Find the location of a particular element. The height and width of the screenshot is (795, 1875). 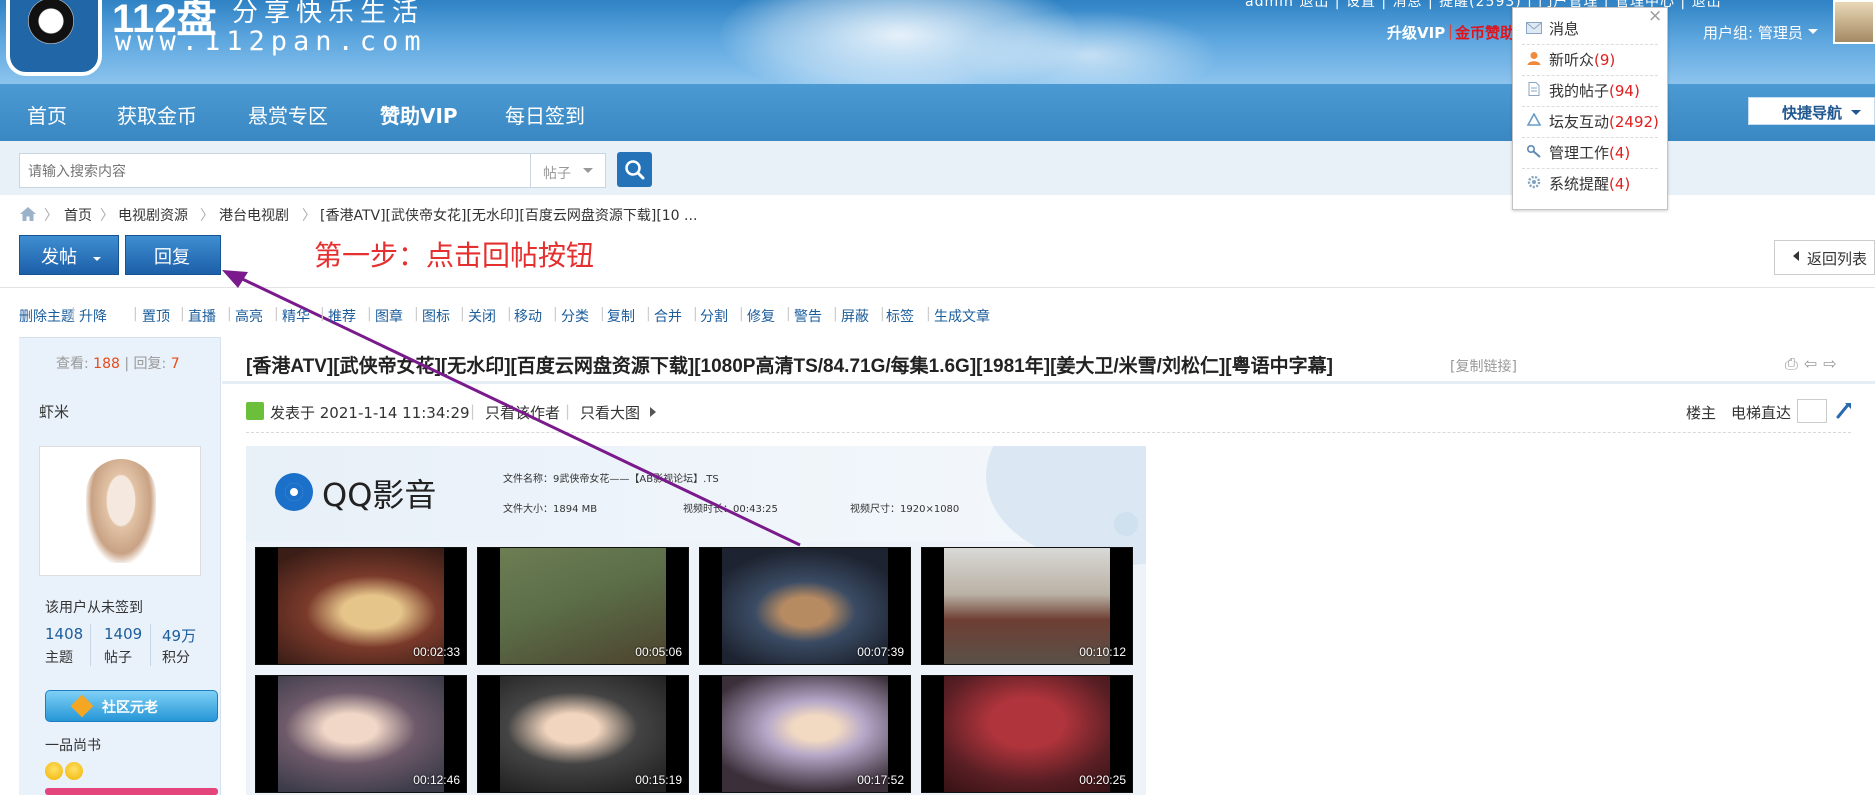

home-icon is located at coordinates (28, 214).